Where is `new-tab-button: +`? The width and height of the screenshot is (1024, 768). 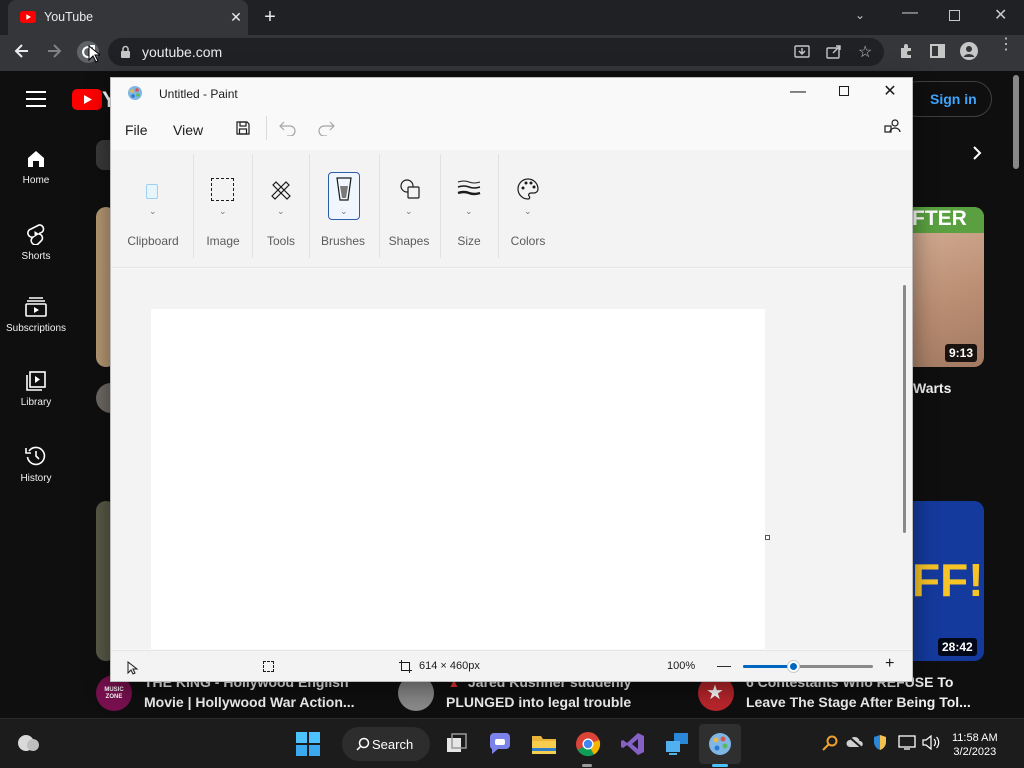
new-tab-button: + is located at coordinates (270, 17).